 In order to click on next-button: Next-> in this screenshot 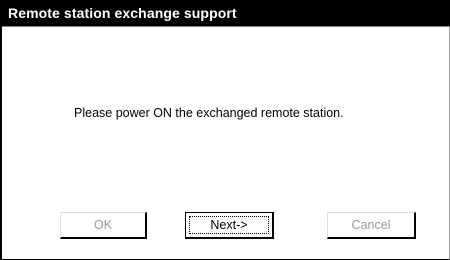, I will do `click(229, 225)`.